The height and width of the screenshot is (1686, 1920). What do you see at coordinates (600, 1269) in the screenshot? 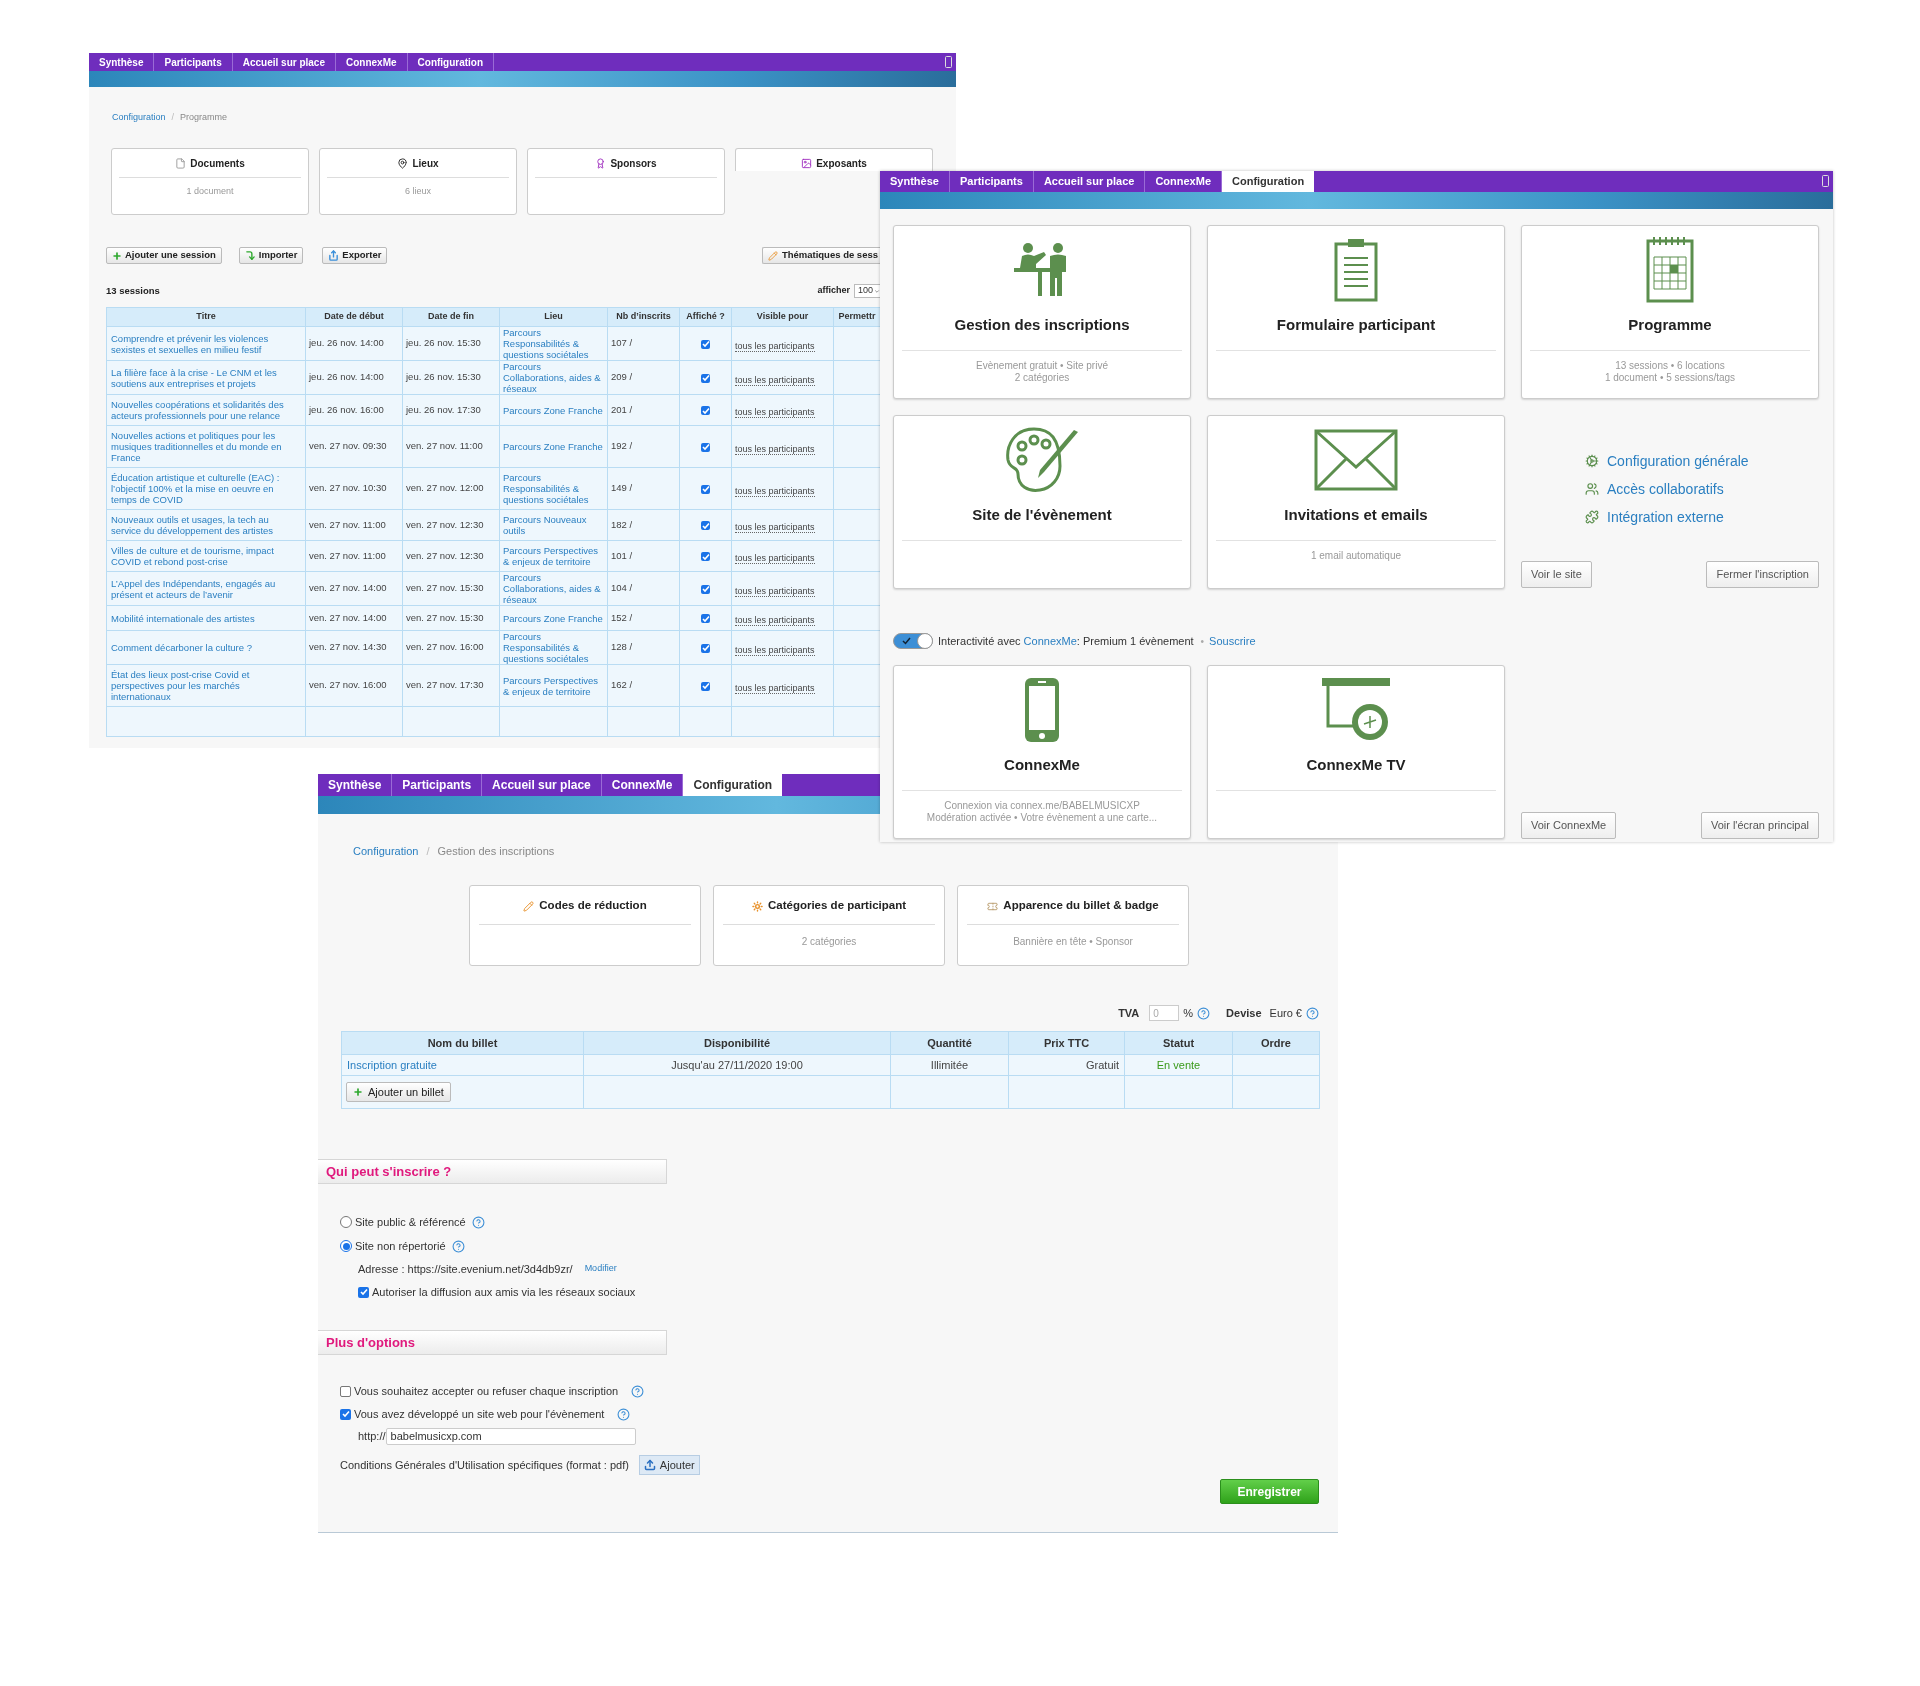
I see `modify-link: Modifier` at bounding box center [600, 1269].